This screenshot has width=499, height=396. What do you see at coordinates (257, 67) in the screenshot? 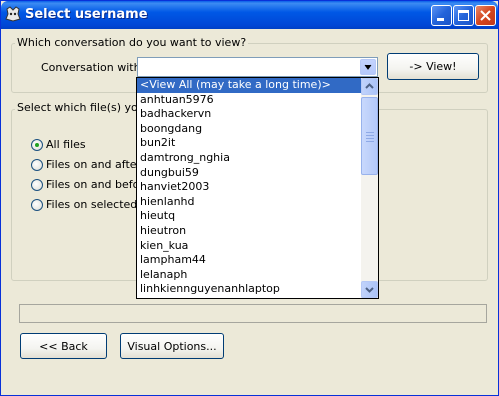
I see `conversation-combobox` at bounding box center [257, 67].